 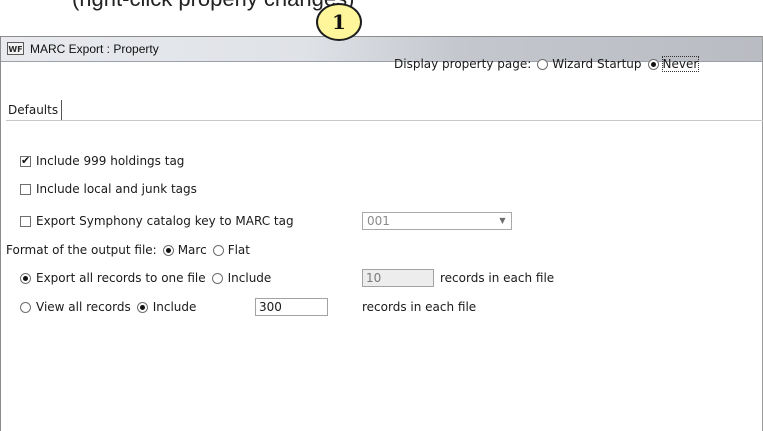 I want to click on view-suffix-label: records in each file, so click(x=419, y=307).